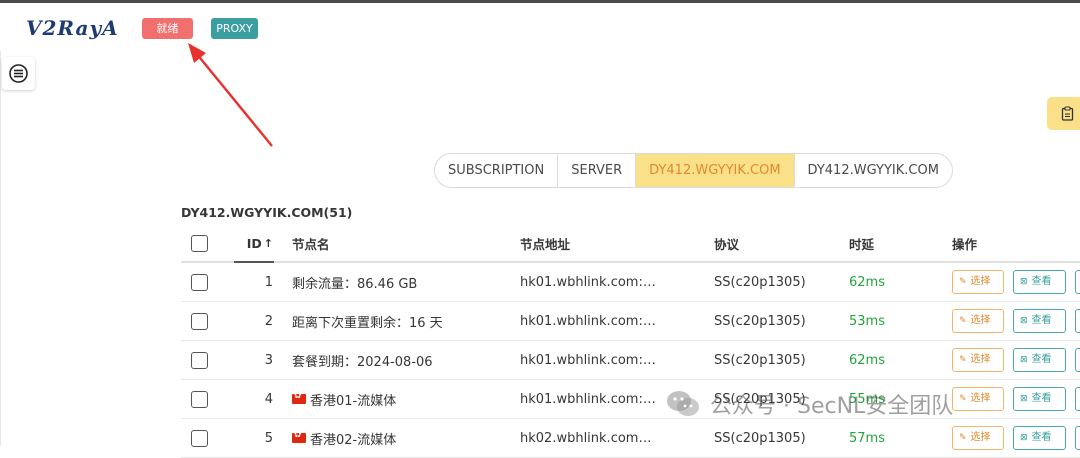  What do you see at coordinates (862, 244) in the screenshot?
I see `latency-header: 时延` at bounding box center [862, 244].